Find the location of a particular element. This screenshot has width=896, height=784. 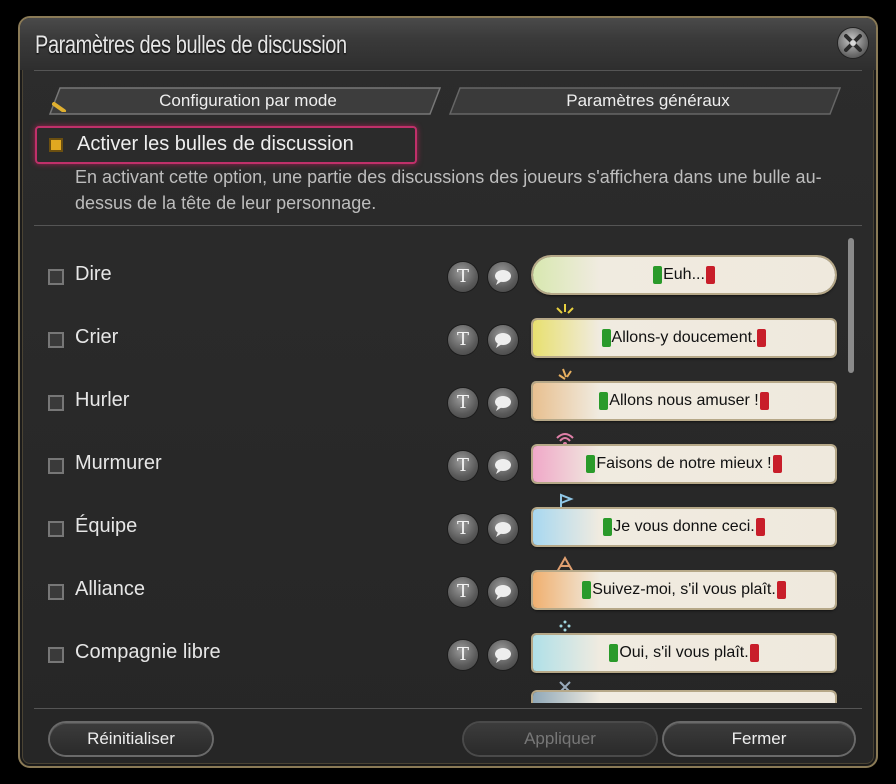

bubble-preview: Allons nous amuser ! is located at coordinates (684, 401).